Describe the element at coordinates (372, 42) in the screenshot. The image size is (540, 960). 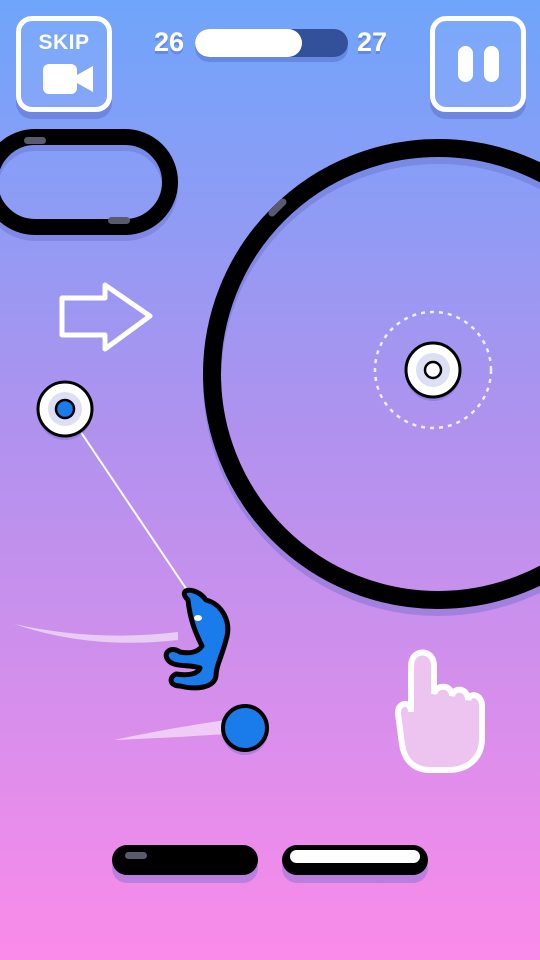
I see `next-level-number: 27` at that location.